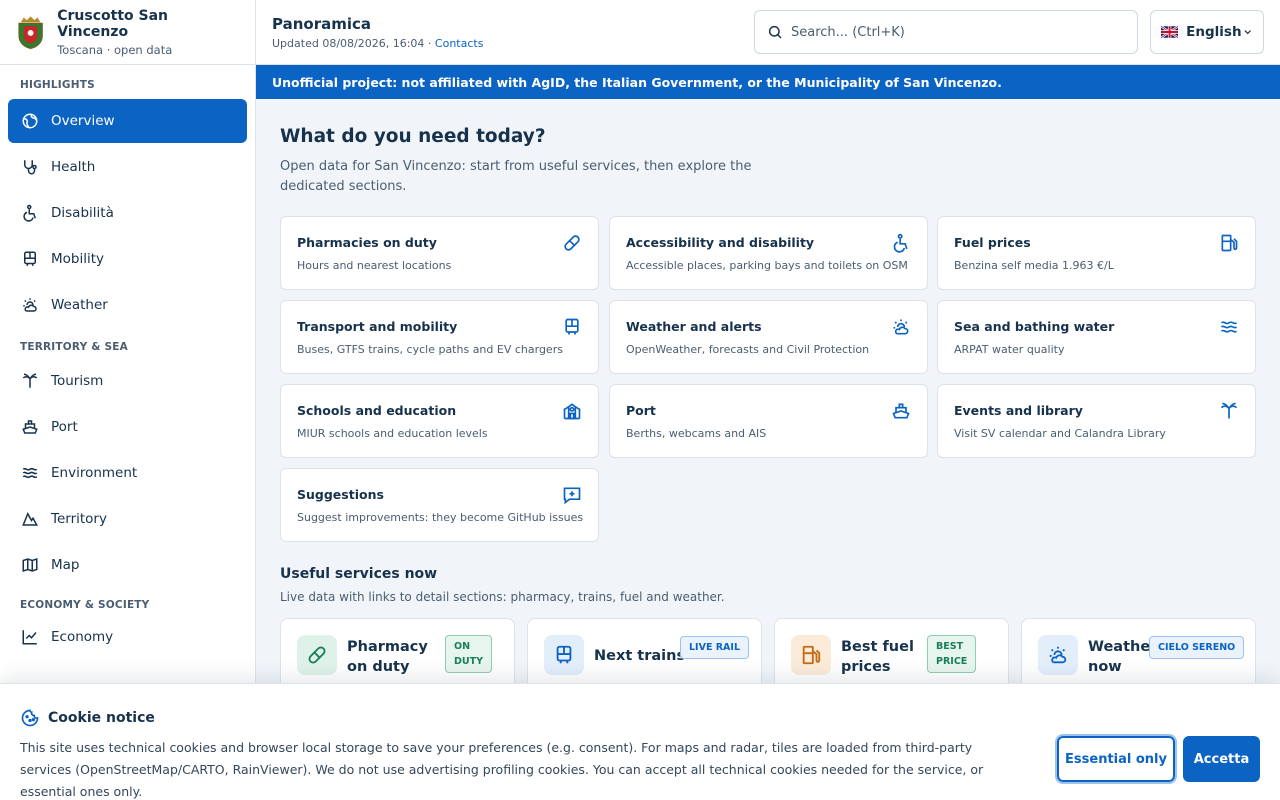 This screenshot has width=1280, height=800. Describe the element at coordinates (1018, 410) in the screenshot. I see `card-title: Events and library` at that location.